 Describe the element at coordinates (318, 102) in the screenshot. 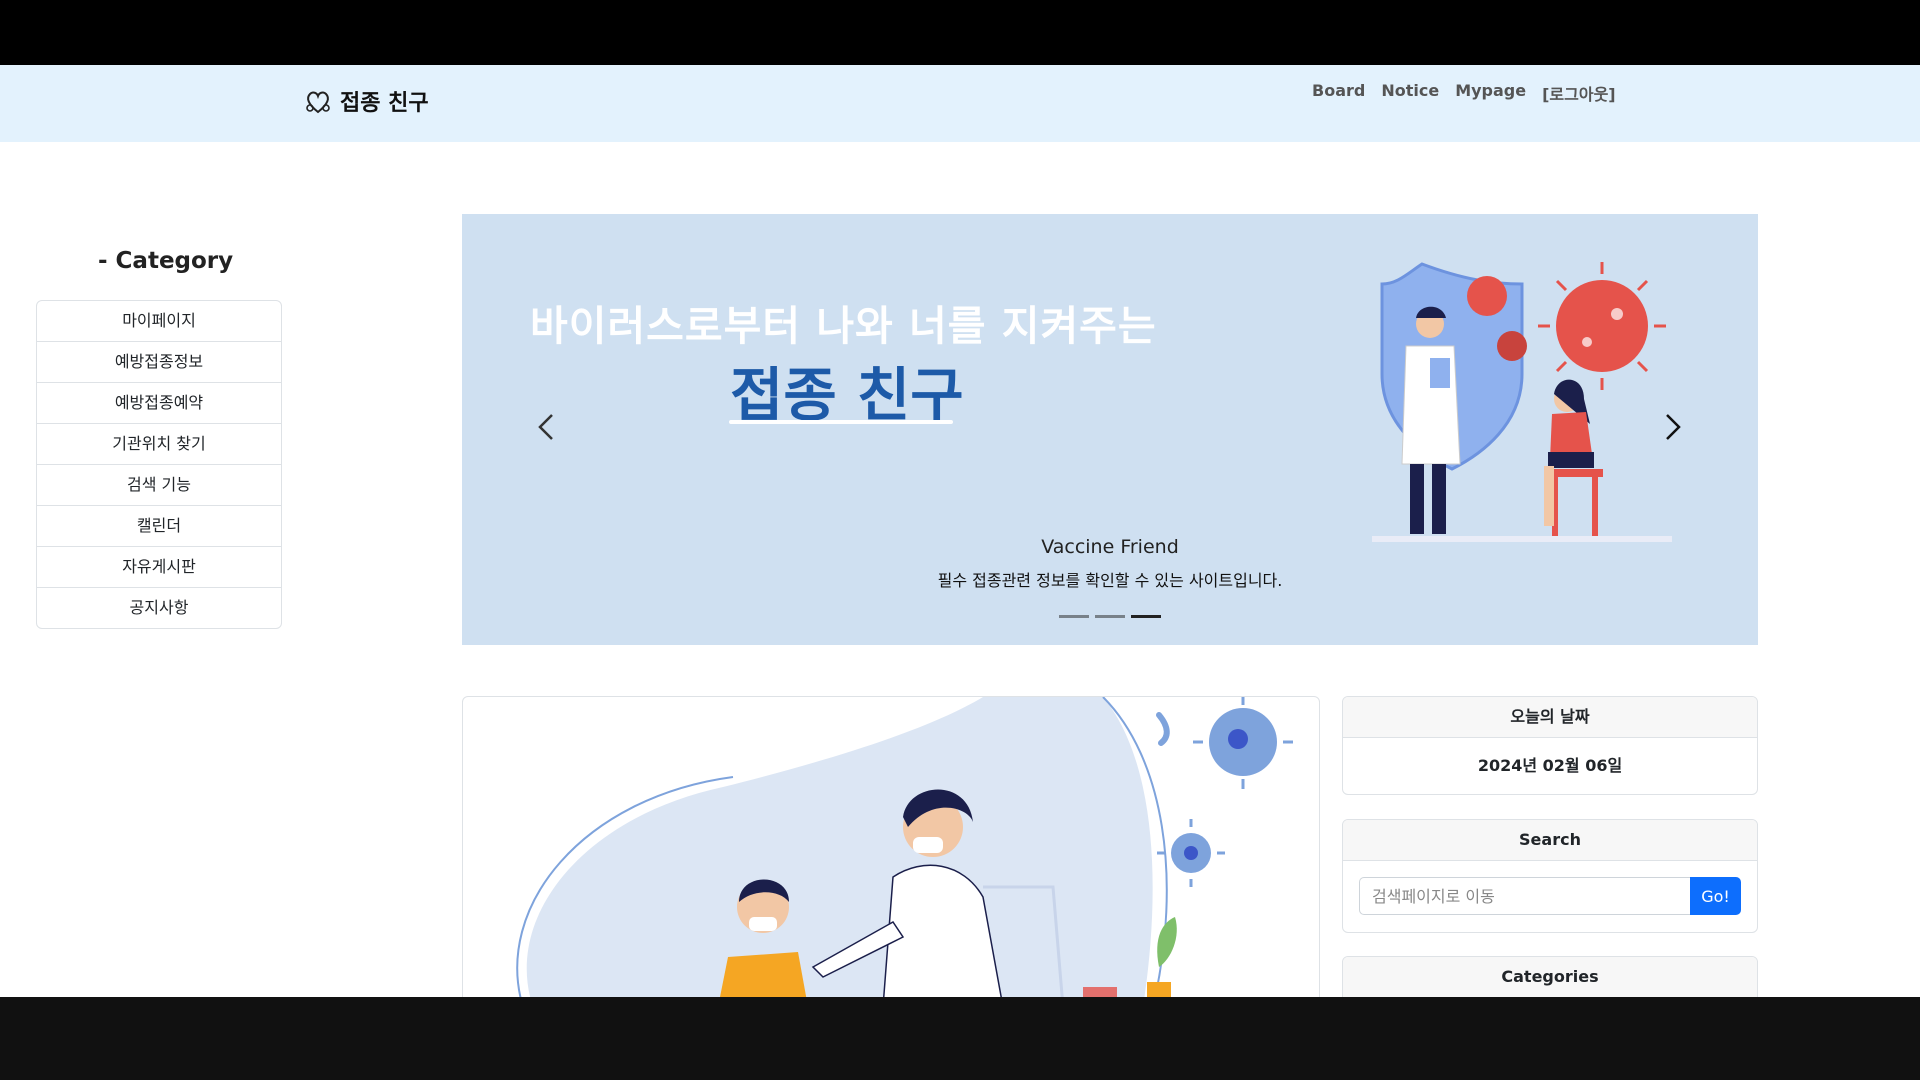

I see `heart-people-icon` at that location.